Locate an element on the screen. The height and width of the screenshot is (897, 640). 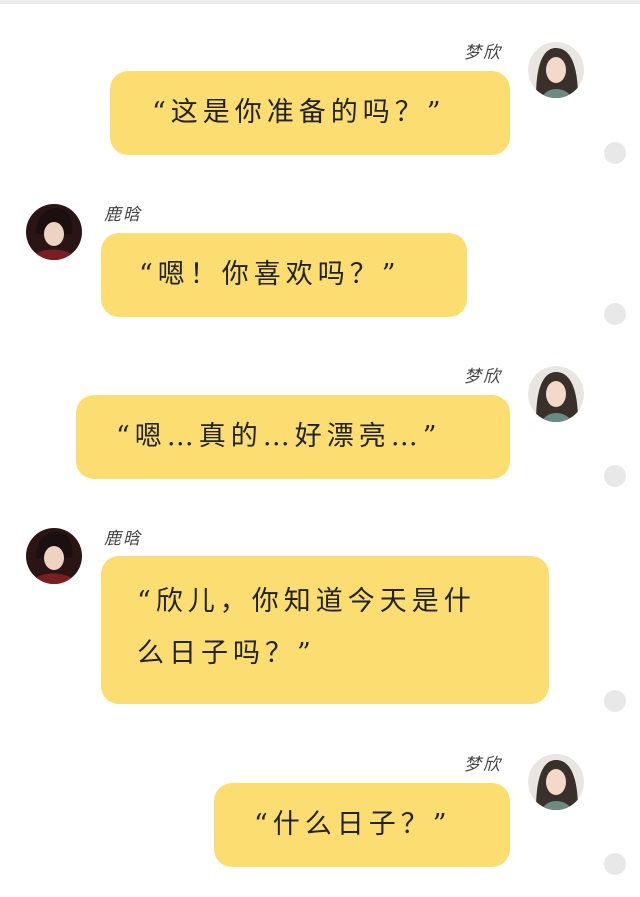
message-bubble: “这是你准备的吗？” is located at coordinates (310, 113).